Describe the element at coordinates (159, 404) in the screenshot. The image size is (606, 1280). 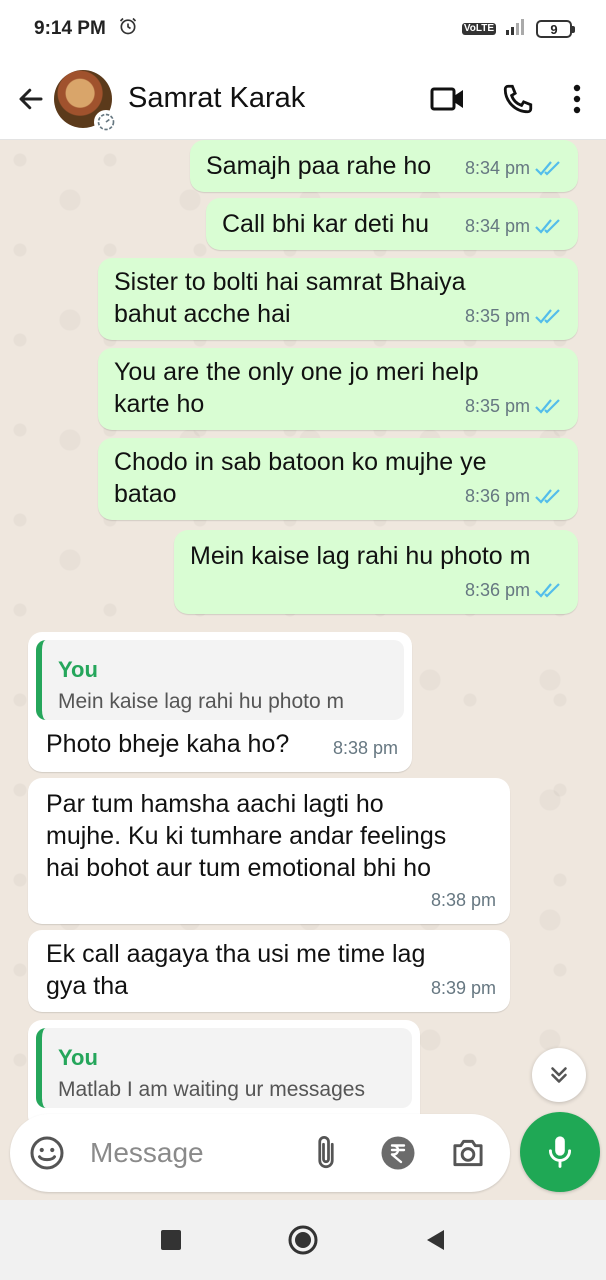
I see `message-text: karte ho` at that location.